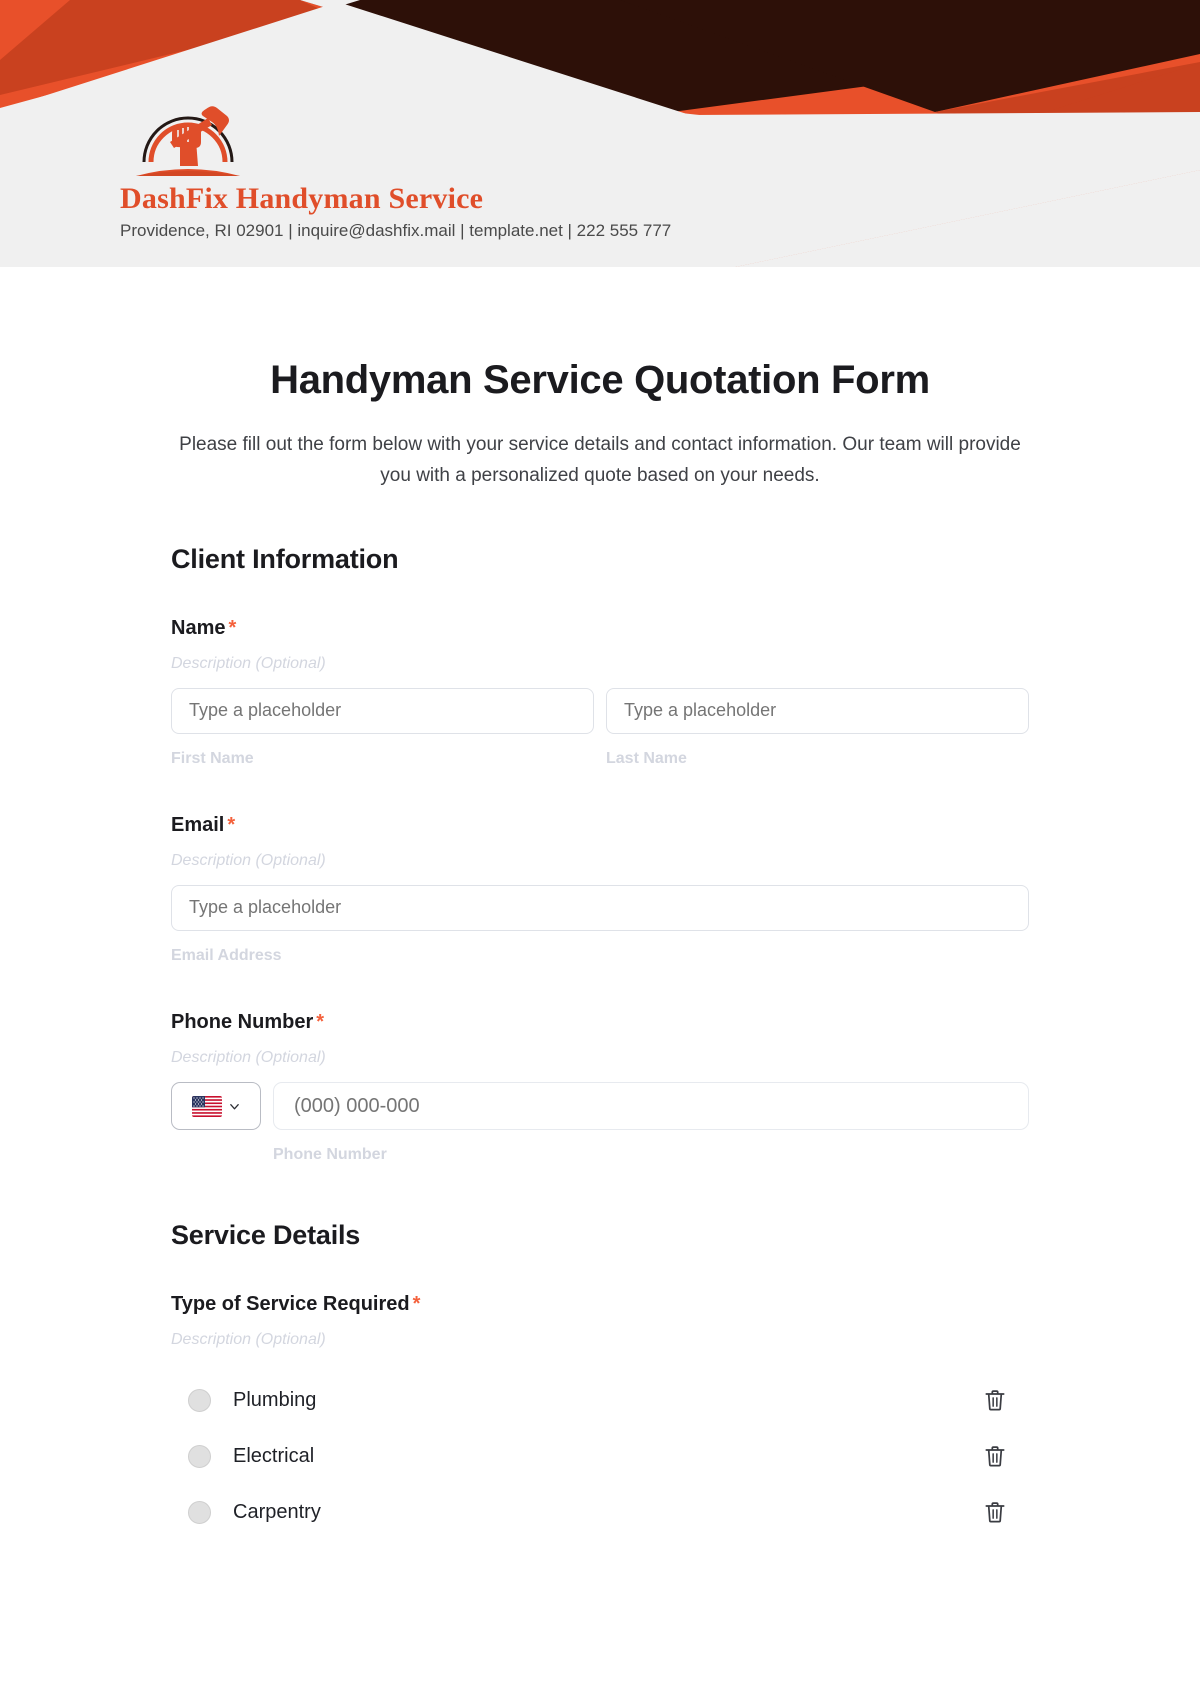  I want to click on field-description-service: Description (Optional), so click(248, 1340).